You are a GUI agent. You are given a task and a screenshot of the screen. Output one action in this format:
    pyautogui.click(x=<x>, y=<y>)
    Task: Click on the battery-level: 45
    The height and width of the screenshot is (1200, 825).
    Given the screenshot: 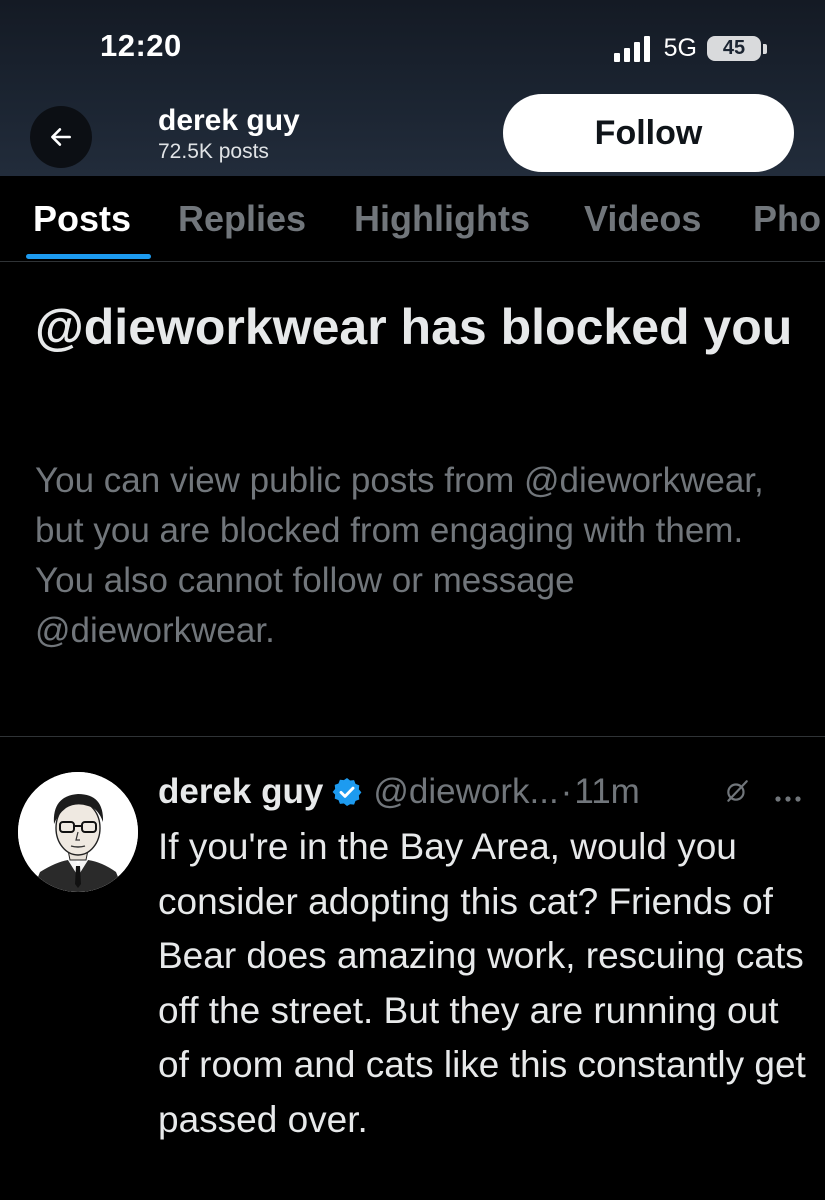 What is the action you would take?
    pyautogui.click(x=734, y=48)
    